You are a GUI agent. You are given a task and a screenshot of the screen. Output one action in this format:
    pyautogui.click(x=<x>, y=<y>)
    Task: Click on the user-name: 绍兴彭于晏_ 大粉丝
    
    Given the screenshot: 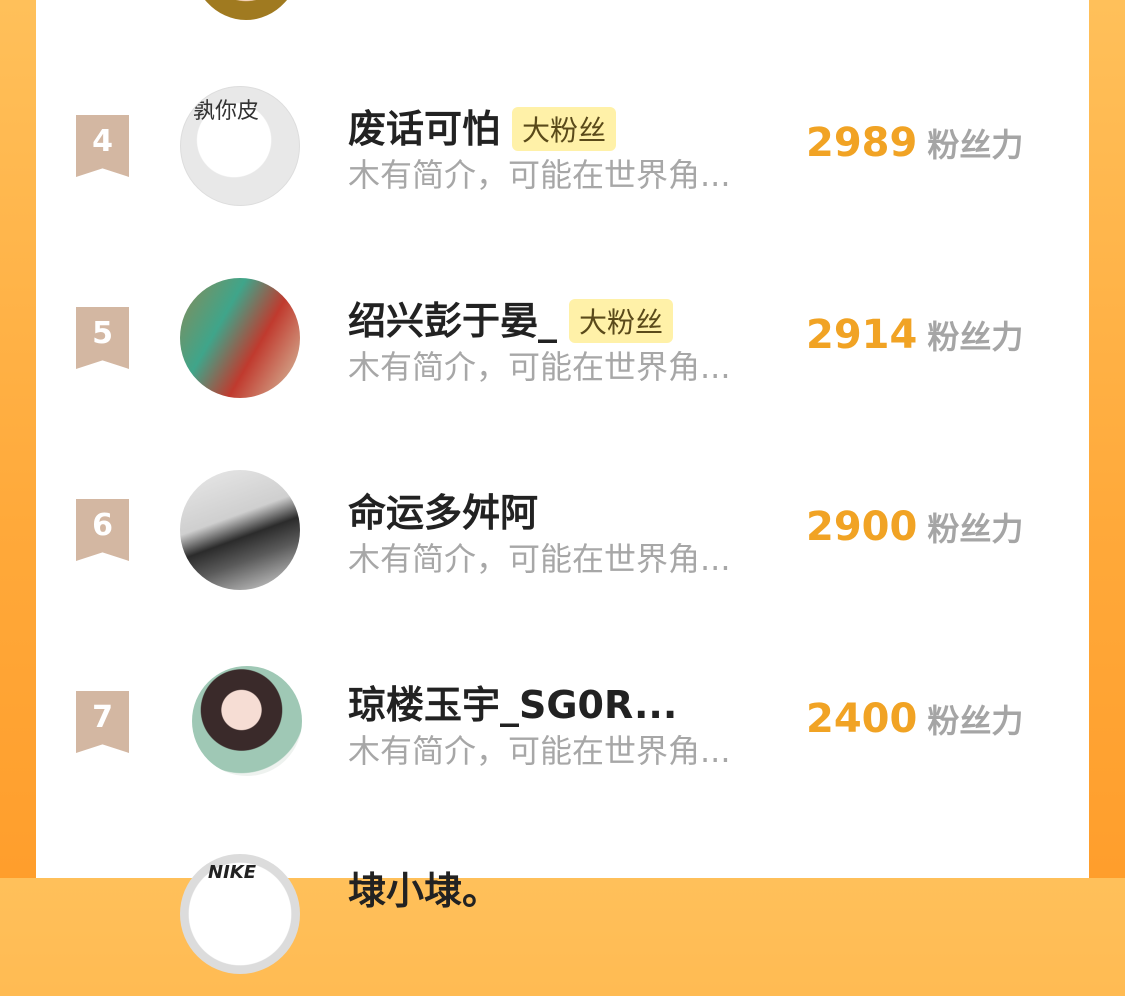 What is the action you would take?
    pyautogui.click(x=511, y=318)
    